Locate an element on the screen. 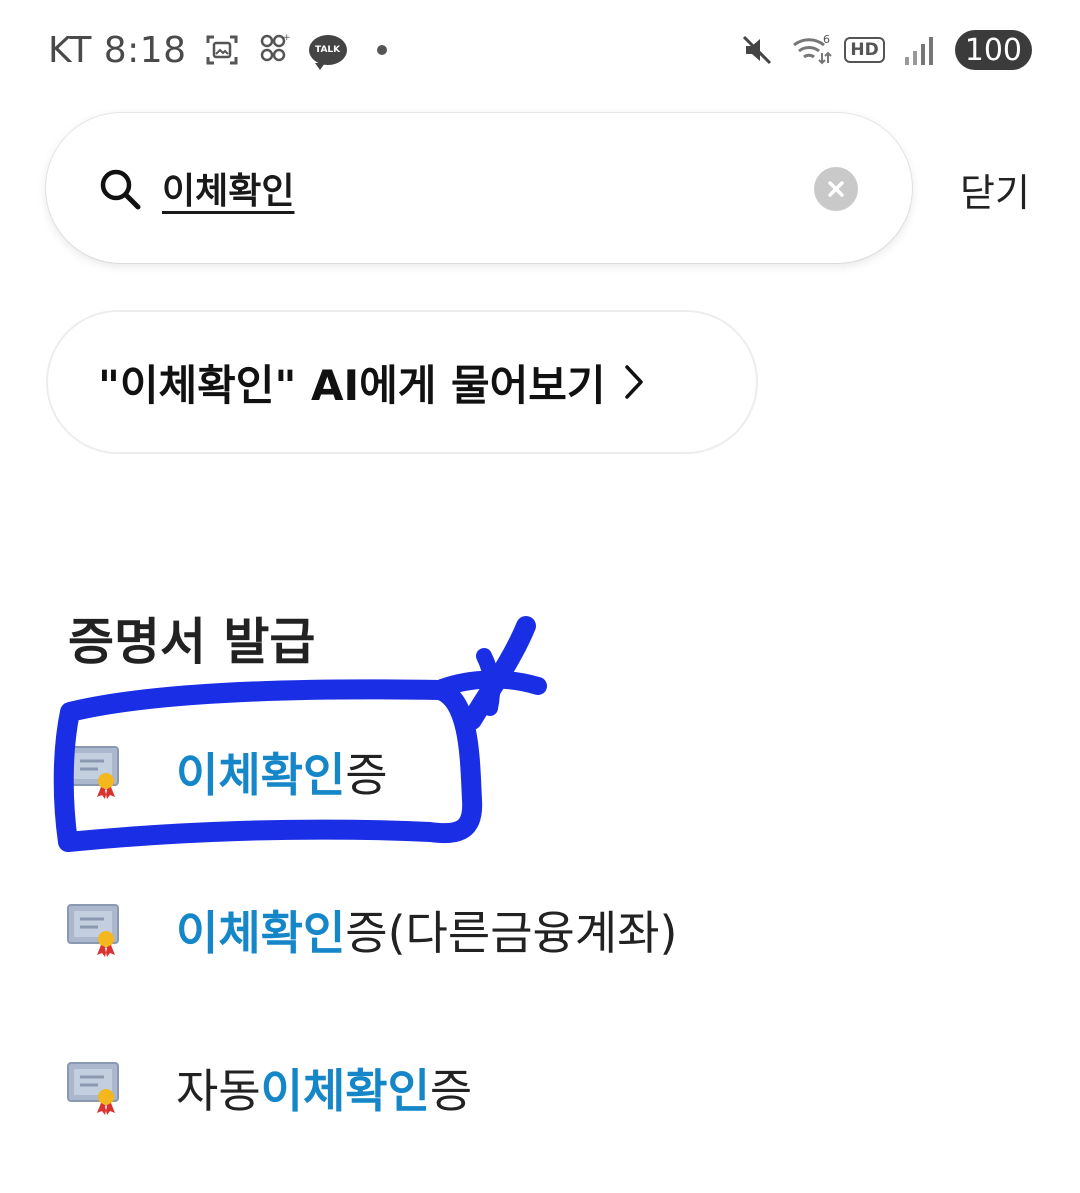 The height and width of the screenshot is (1193, 1080). result-label: 이체확인증 is located at coordinates (282, 775).